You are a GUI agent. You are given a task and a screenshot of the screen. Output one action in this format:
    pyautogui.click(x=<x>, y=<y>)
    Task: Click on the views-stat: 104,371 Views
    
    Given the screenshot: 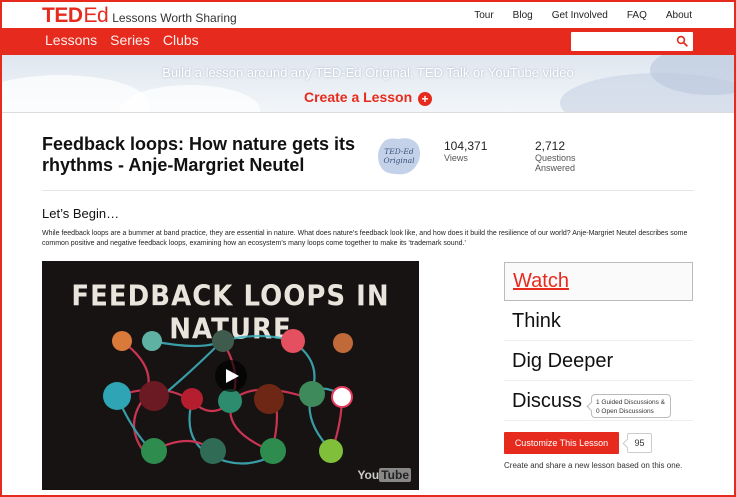 What is the action you would take?
    pyautogui.click(x=465, y=151)
    